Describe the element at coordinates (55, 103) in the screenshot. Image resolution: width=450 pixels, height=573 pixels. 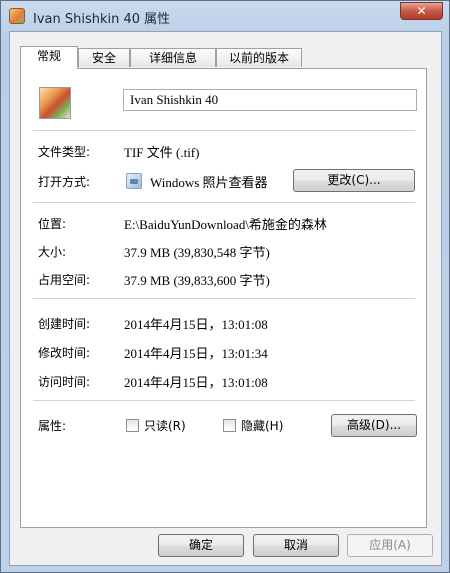
I see `file-thumbnail-icon` at that location.